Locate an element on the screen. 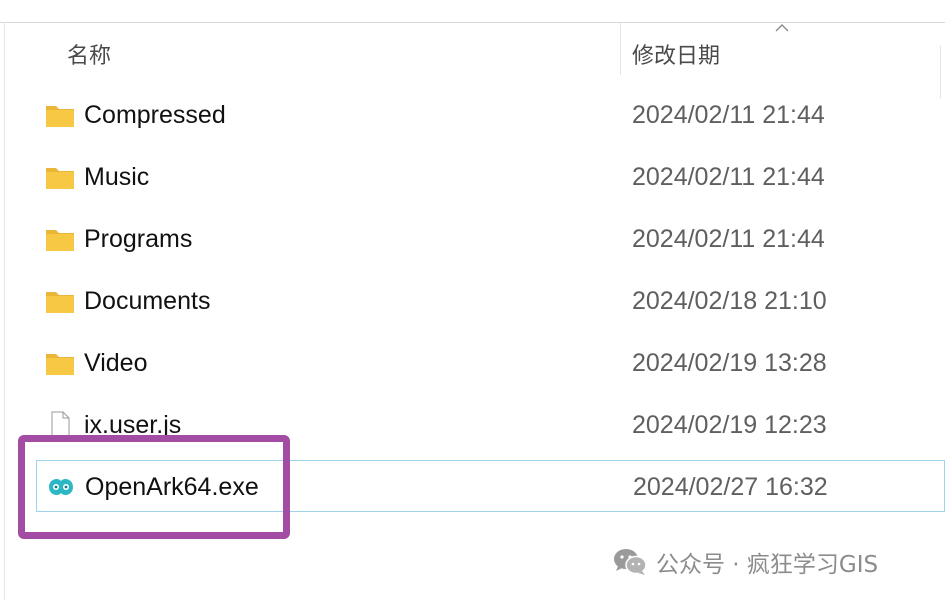 This screenshot has height=600, width=945. wechat-icon is located at coordinates (630, 562).